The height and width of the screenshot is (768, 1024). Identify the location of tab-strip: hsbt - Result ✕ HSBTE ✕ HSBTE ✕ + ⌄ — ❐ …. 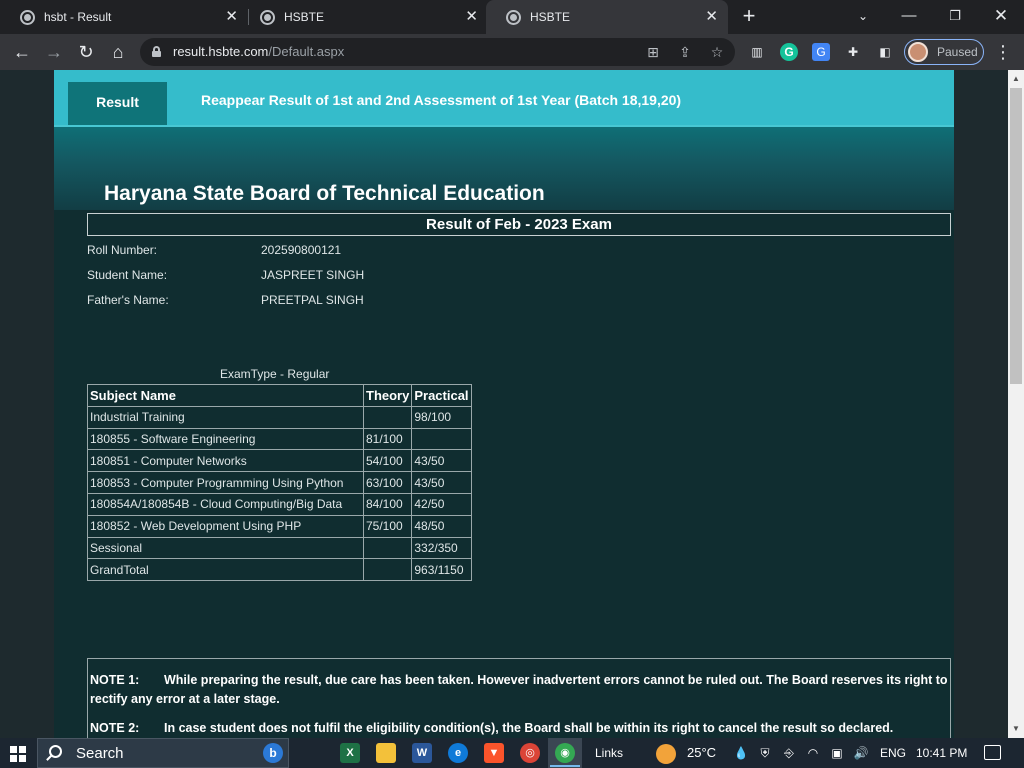
(512, 17).